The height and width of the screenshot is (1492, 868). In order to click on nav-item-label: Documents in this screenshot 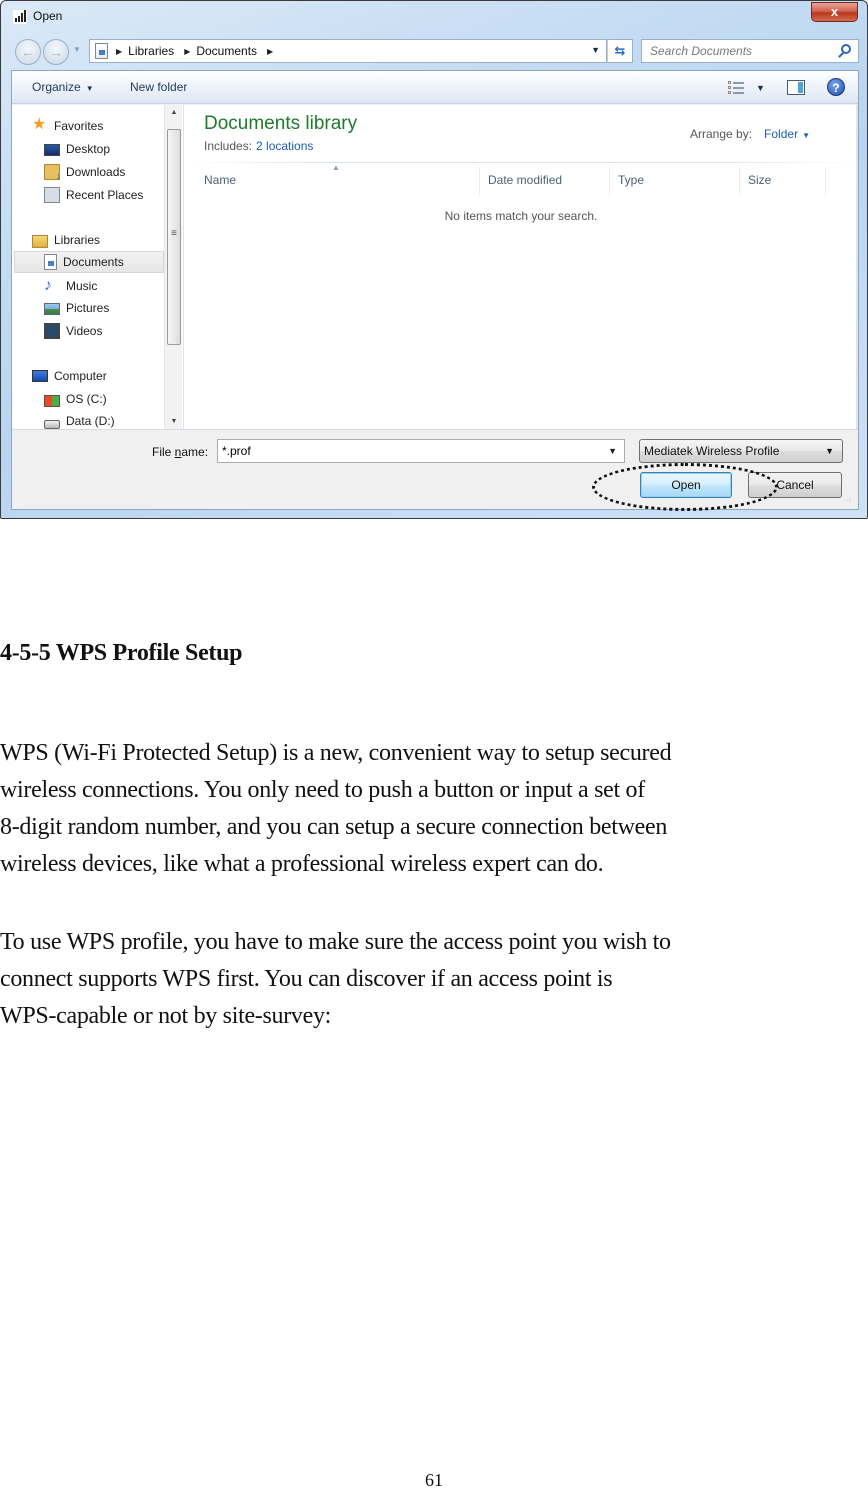, I will do `click(93, 262)`.